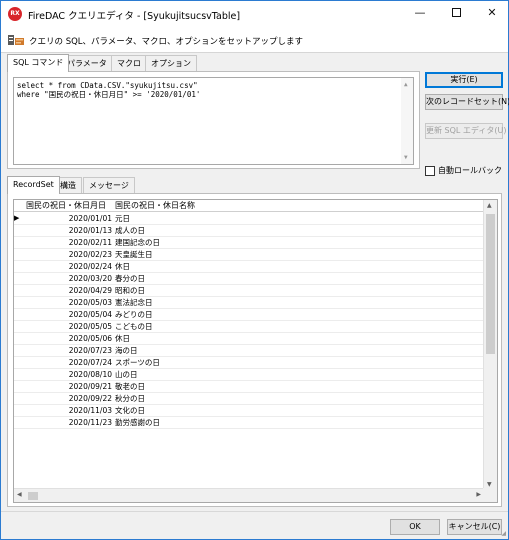  I want to click on tab-sql-command: SQL コマンド, so click(38, 63).